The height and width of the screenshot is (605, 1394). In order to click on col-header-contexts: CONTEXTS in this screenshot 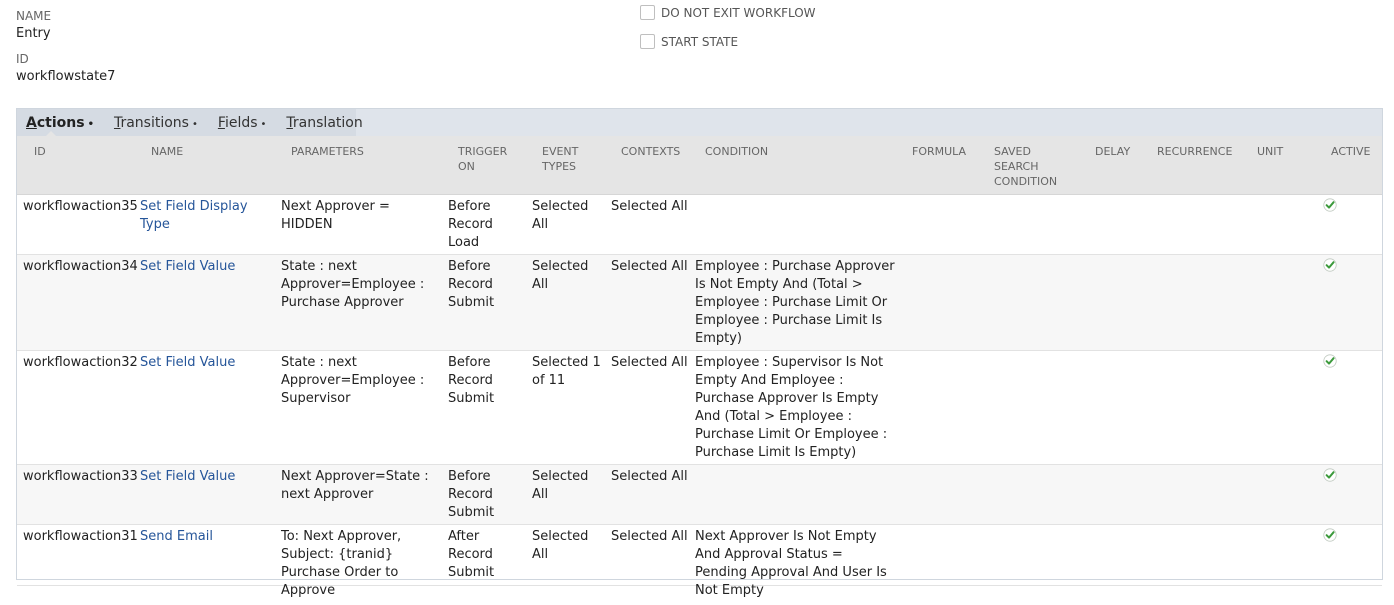, I will do `click(650, 151)`.